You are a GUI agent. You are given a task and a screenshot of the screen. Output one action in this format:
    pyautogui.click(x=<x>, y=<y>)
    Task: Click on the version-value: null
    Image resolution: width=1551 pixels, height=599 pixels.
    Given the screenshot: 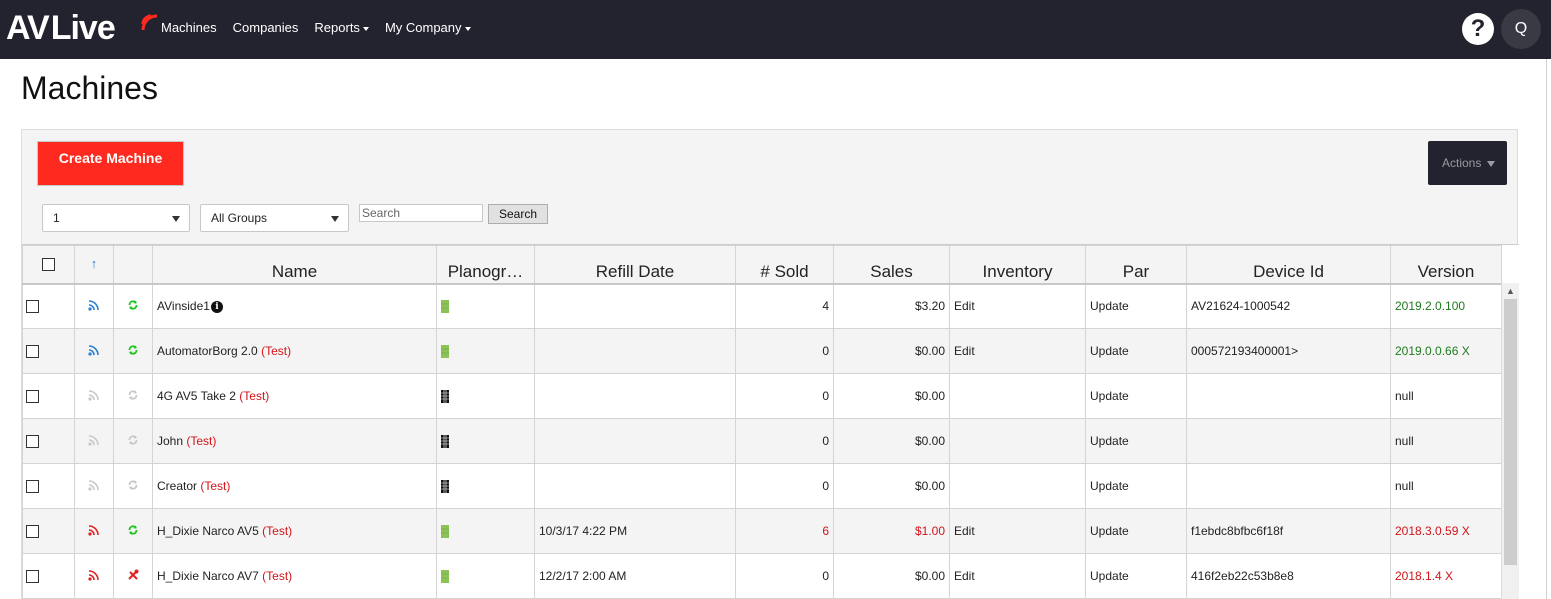 What is the action you would take?
    pyautogui.click(x=1404, y=441)
    